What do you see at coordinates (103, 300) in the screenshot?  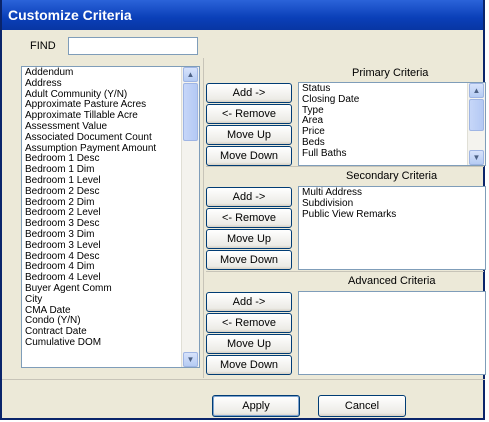 I see `list-item: City` at bounding box center [103, 300].